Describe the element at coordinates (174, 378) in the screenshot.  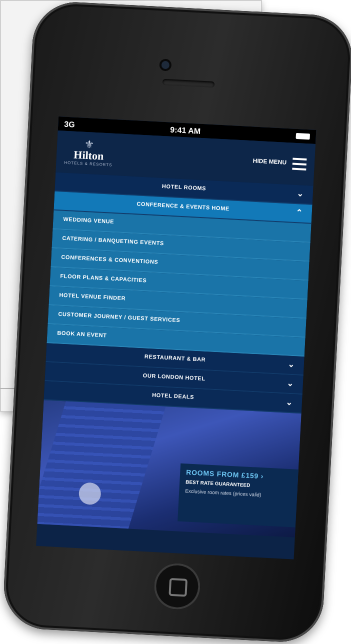
I see `menu-item-label: OUR LONDON HOTEL` at that location.